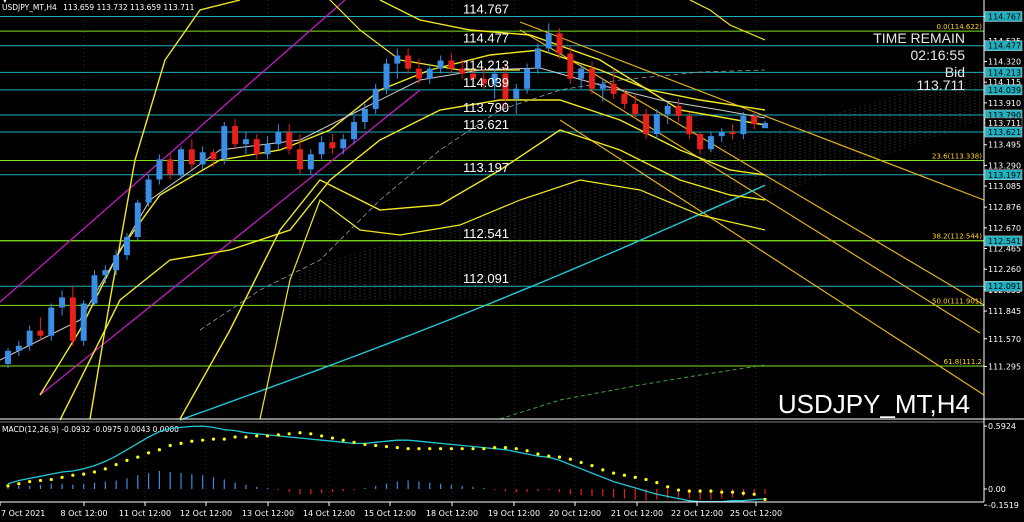 The height and width of the screenshot is (522, 1024). I want to click on fibo-label: 23.6(113.338), so click(957, 157).